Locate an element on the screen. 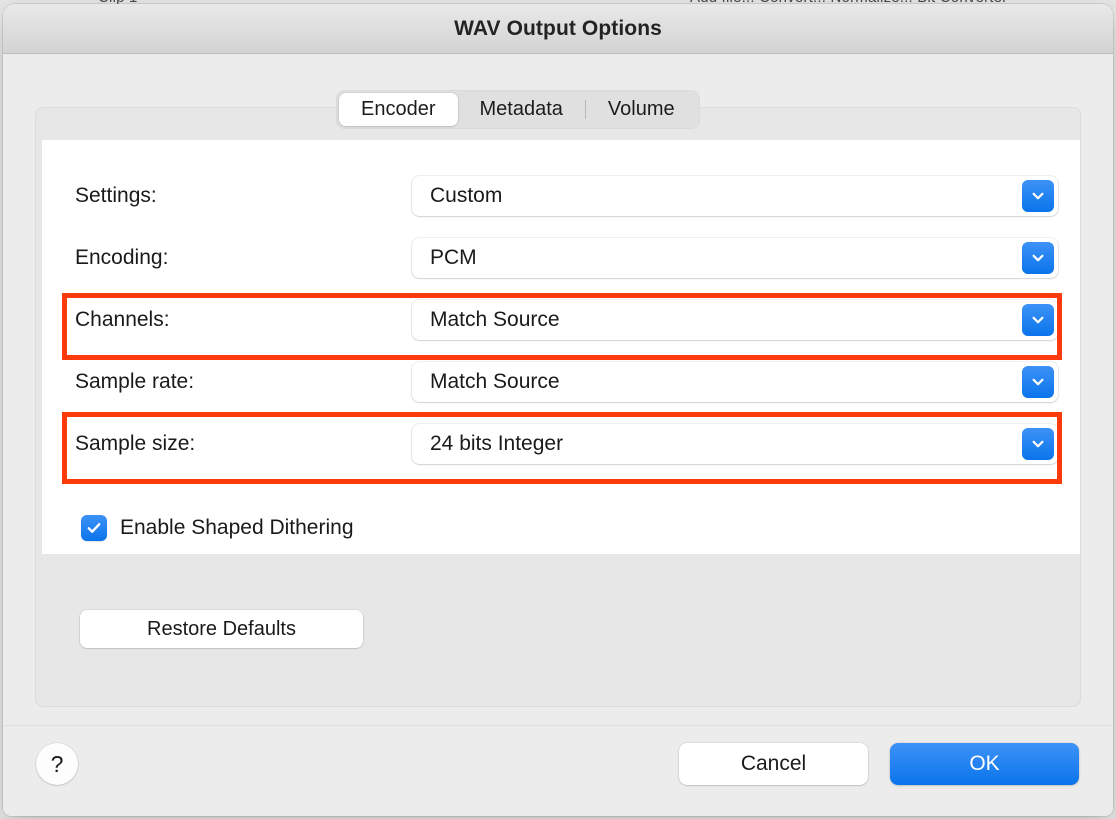 This screenshot has height=819, width=1116. form-row-encoding: Encoding: PCM is located at coordinates (561, 258).